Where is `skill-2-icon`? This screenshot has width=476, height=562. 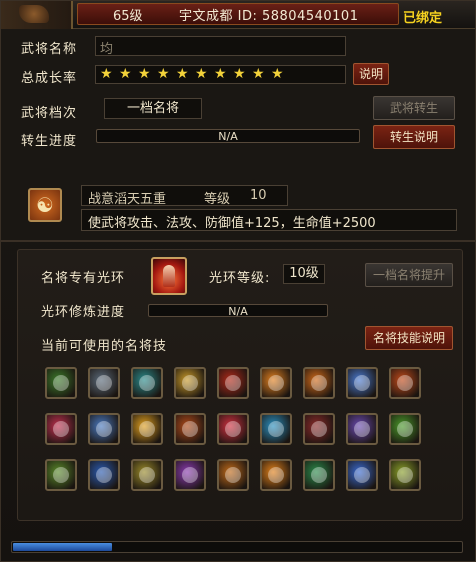 skill-2-icon is located at coordinates (104, 383).